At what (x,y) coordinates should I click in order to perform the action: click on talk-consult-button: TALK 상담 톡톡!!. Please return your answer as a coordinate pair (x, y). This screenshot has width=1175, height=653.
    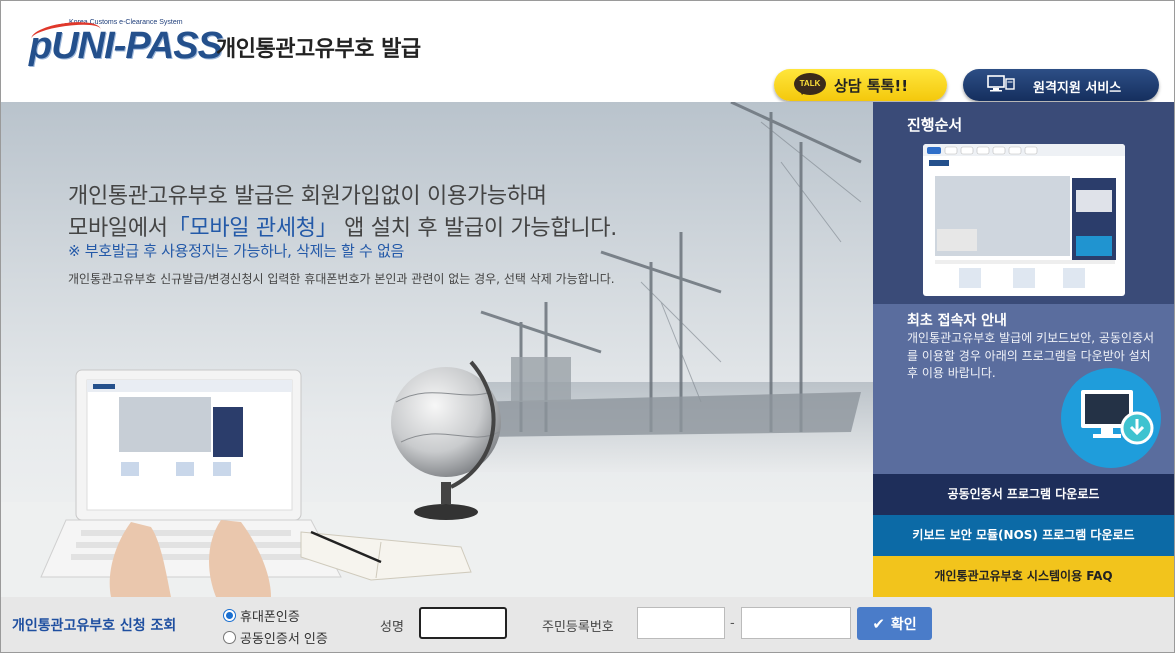
    Looking at the image, I should click on (860, 85).